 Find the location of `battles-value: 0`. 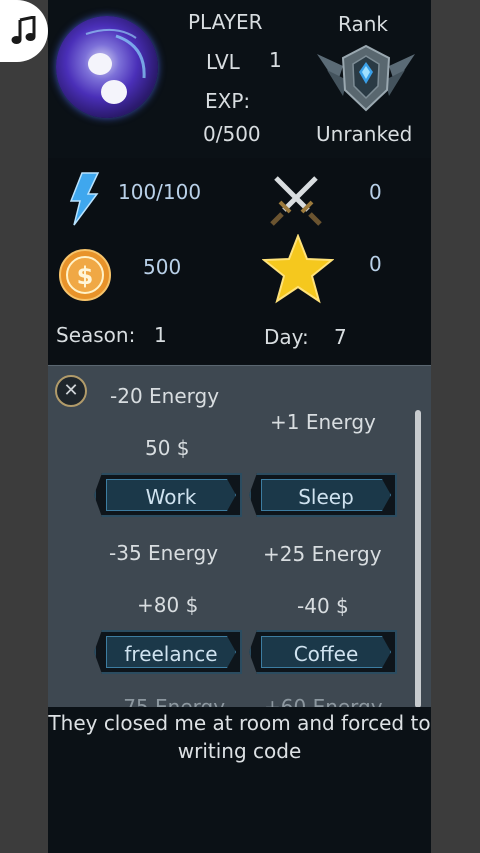

battles-value: 0 is located at coordinates (375, 192).